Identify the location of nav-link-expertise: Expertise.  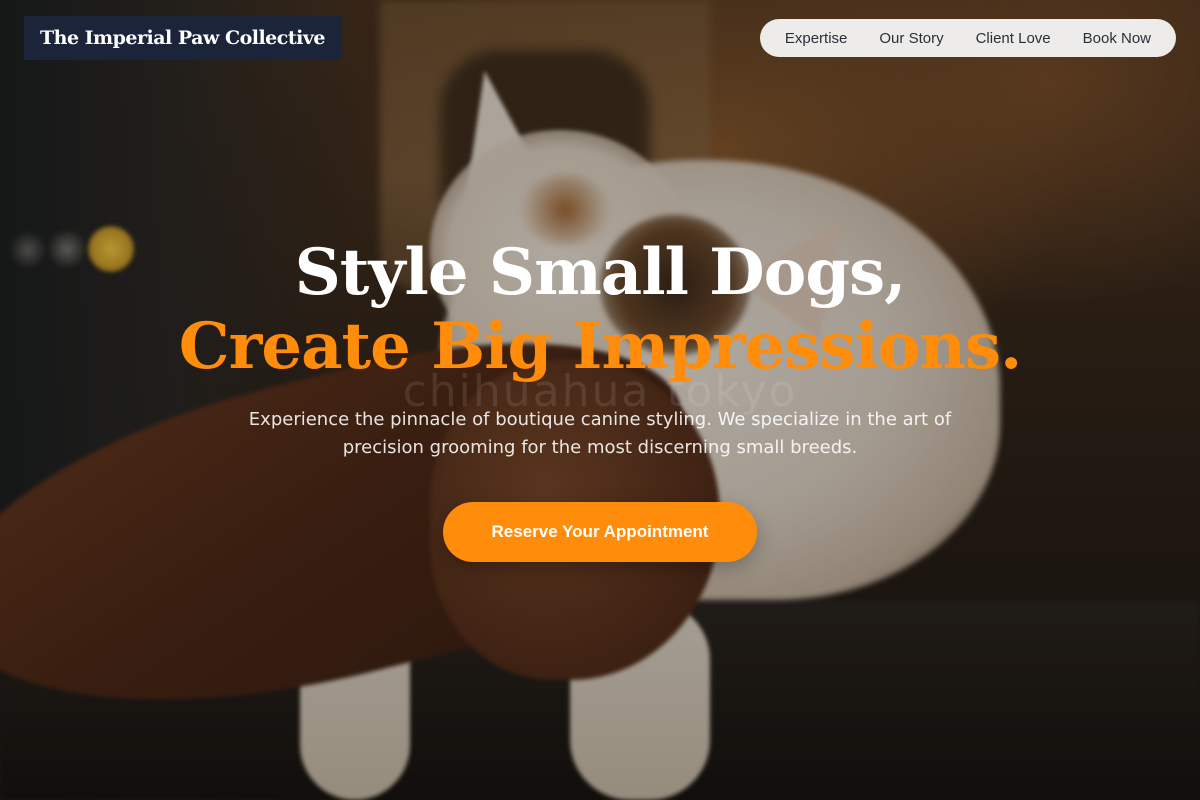
(816, 38).